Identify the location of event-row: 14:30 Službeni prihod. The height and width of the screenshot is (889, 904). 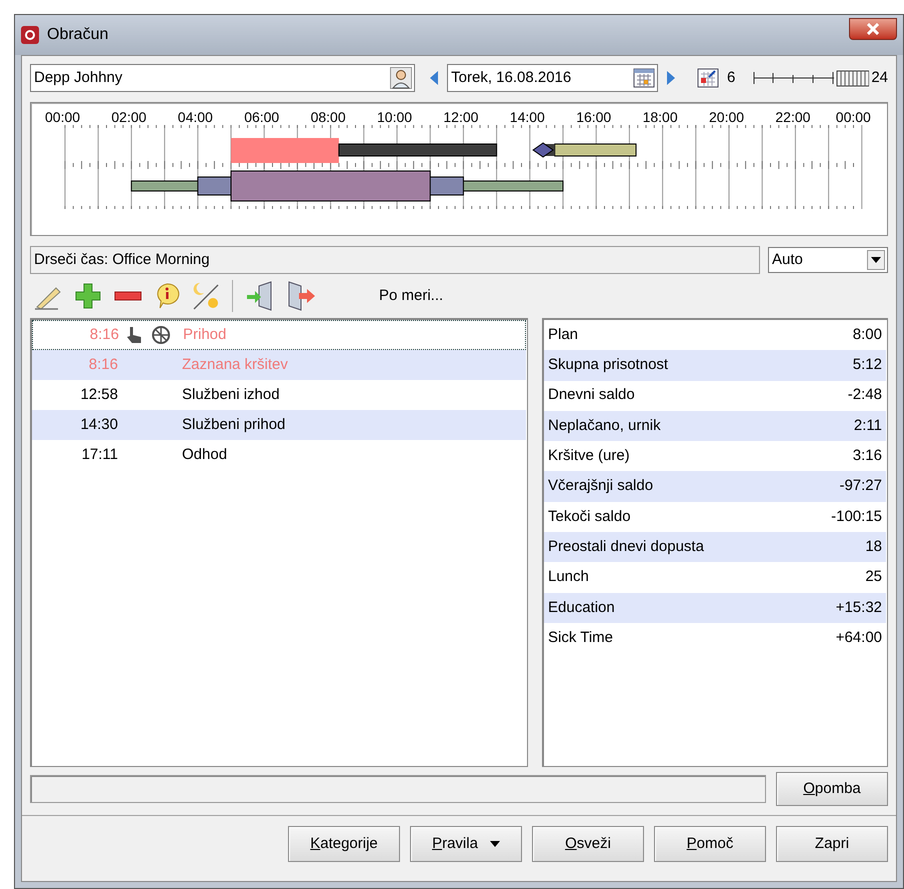
(279, 425).